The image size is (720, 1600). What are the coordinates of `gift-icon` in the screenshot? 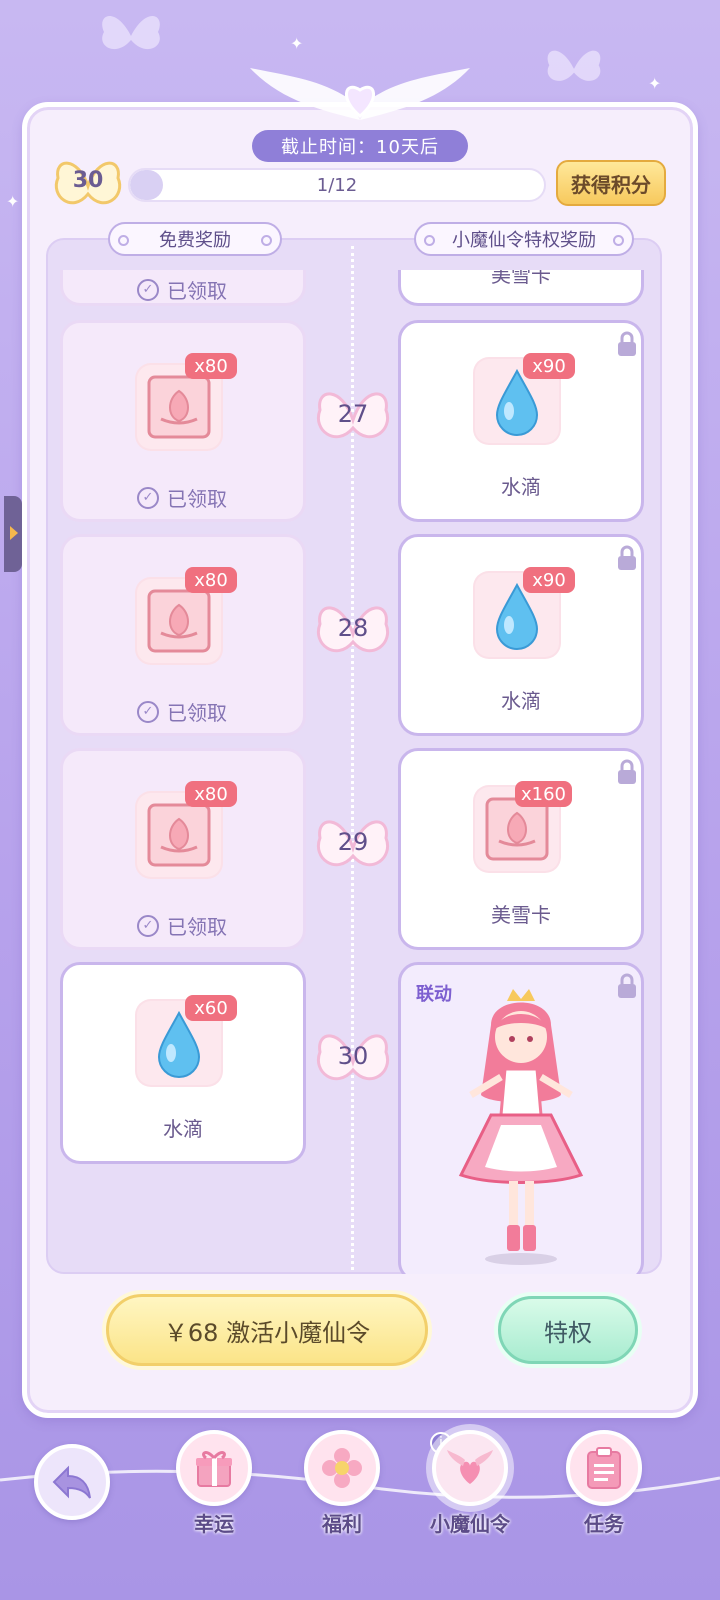 It's located at (214, 1469).